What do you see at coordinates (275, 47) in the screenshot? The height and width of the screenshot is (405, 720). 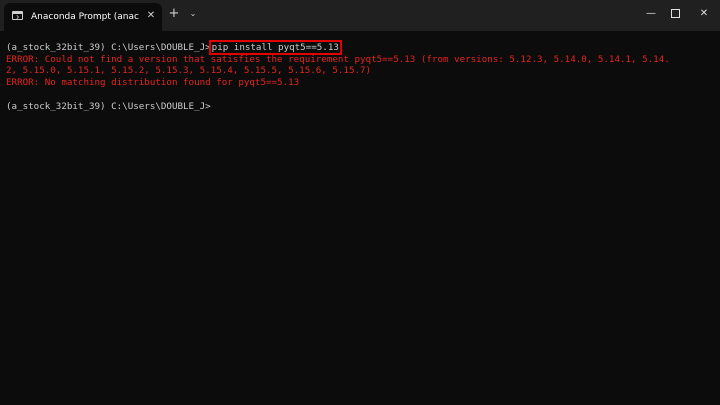 I see `highlighted-command: pip install pyqt5==5.13` at bounding box center [275, 47].